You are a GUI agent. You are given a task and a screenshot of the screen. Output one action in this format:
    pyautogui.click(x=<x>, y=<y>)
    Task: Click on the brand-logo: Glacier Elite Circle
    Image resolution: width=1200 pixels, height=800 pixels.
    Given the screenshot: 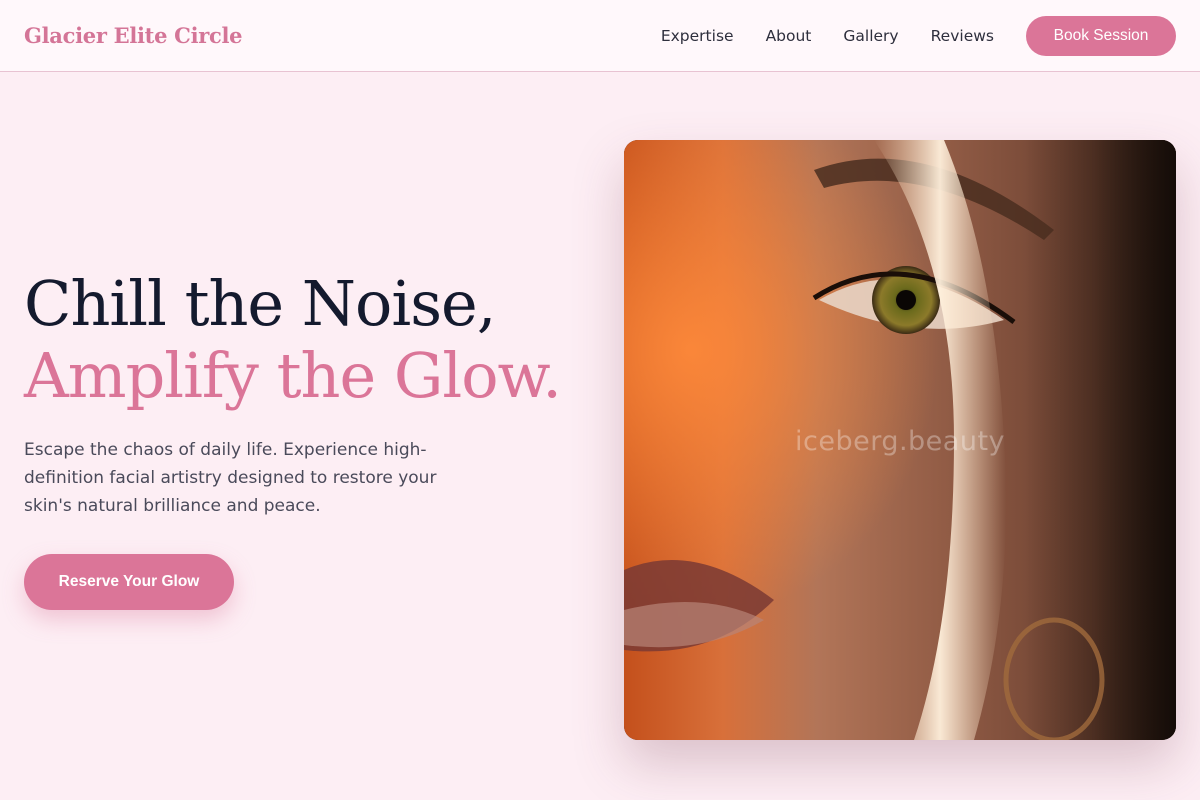 What is the action you would take?
    pyautogui.click(x=133, y=35)
    